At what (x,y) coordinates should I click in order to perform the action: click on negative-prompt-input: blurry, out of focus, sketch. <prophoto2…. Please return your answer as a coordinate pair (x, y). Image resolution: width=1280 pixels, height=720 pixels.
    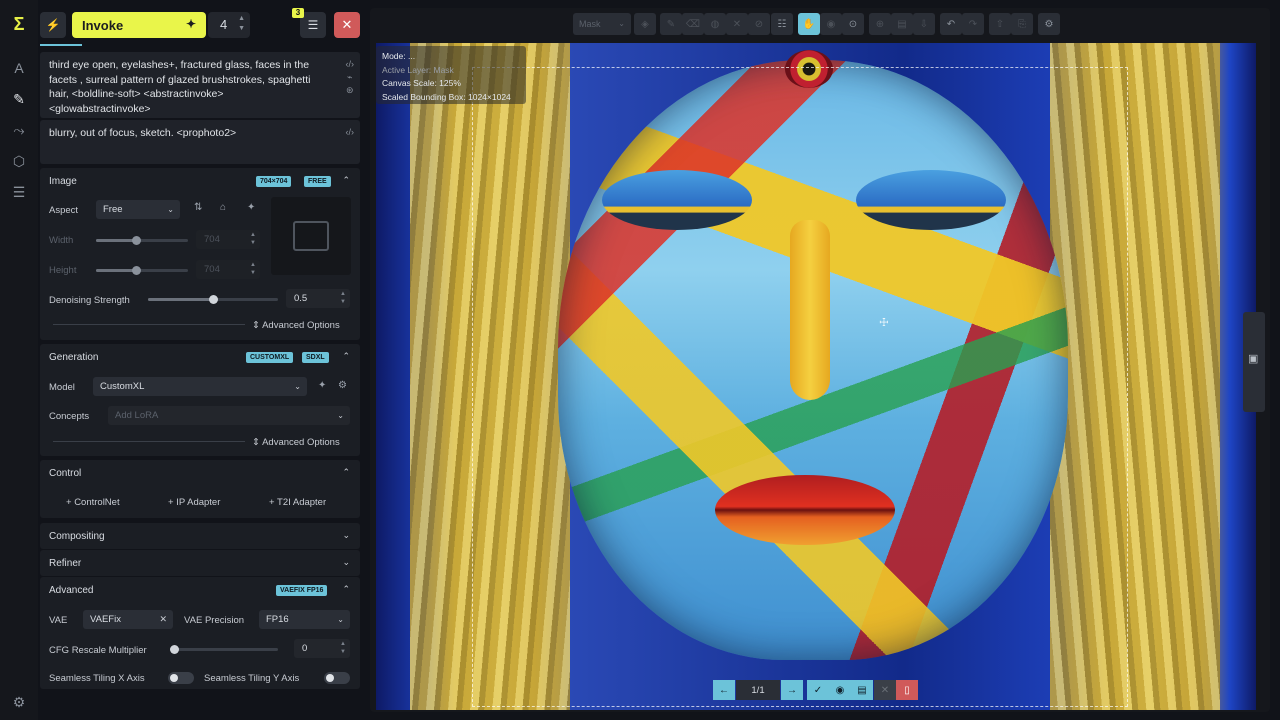
    Looking at the image, I should click on (200, 142).